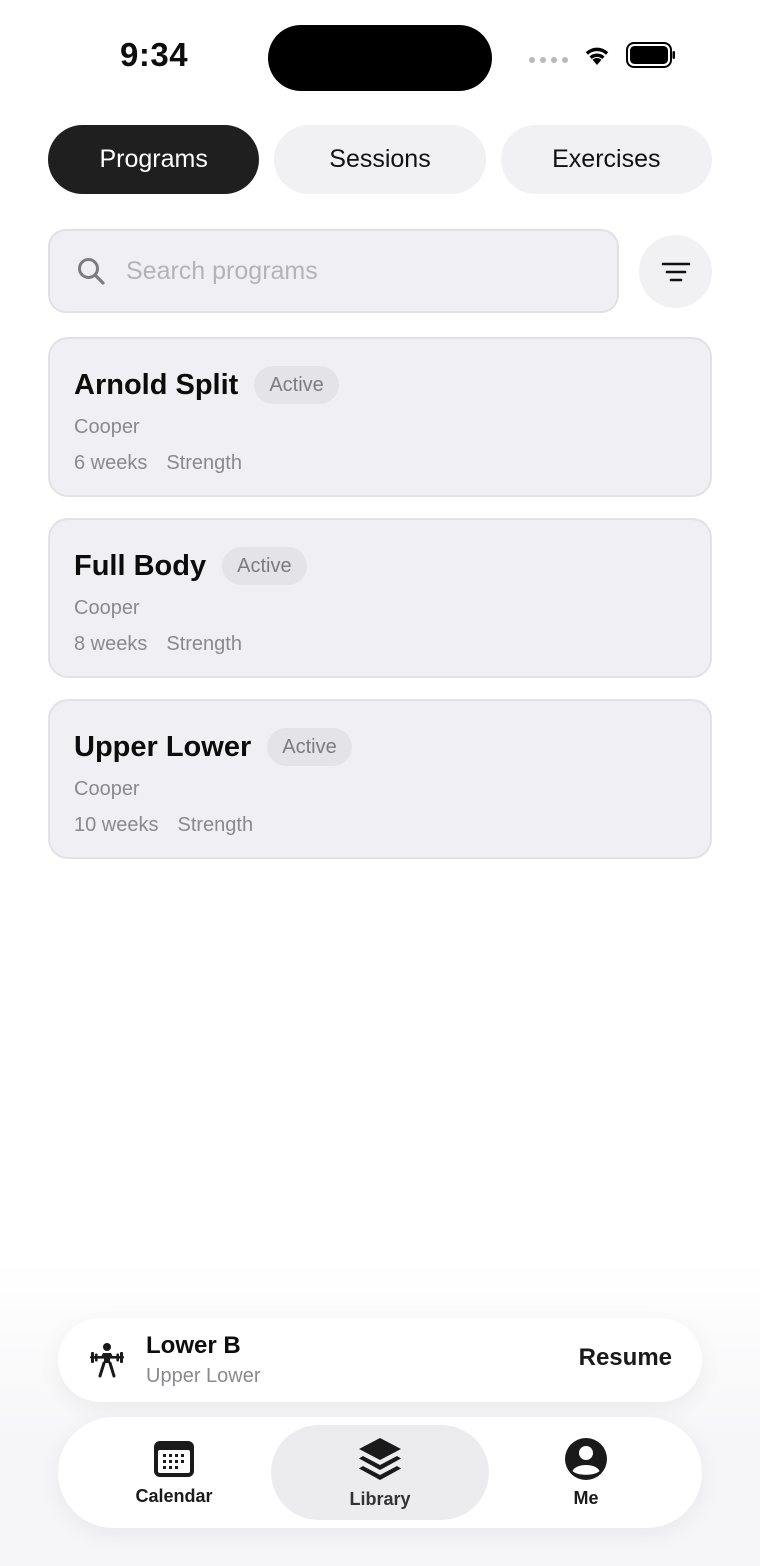 This screenshot has width=760, height=1566. I want to click on tab-exercises: Exercises, so click(606, 159).